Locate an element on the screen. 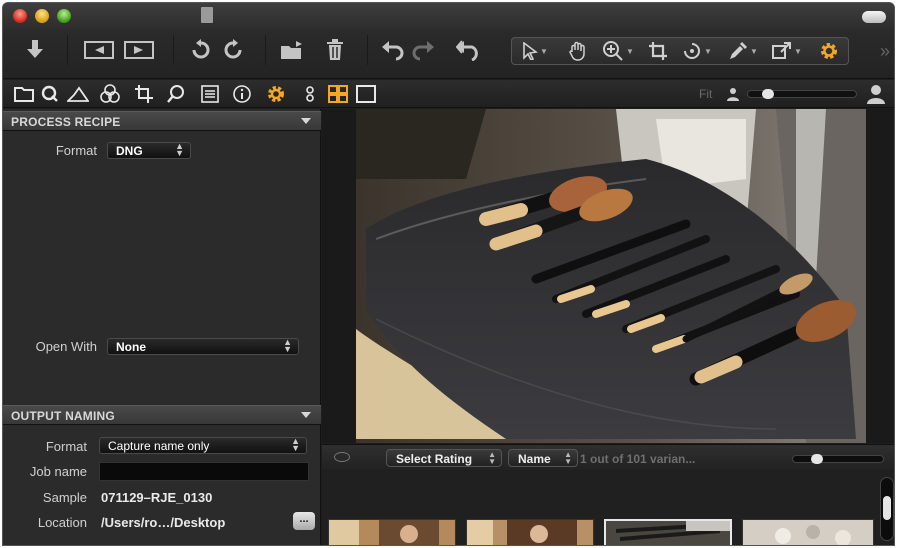  reset-button is located at coordinates (469, 50).